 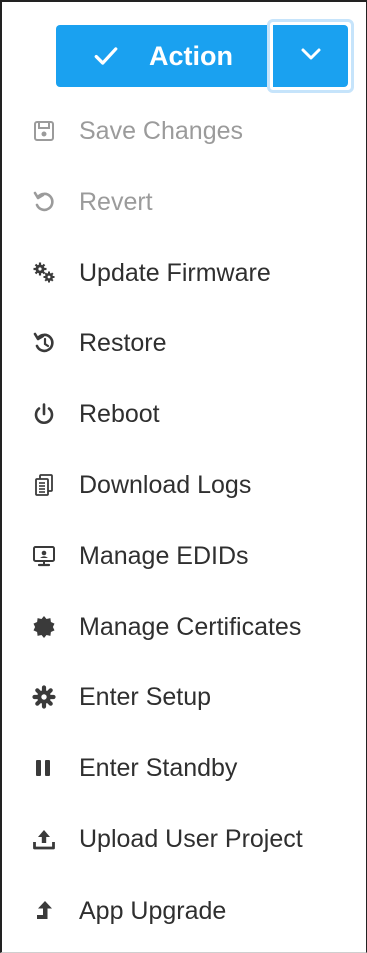 I want to click on menu-item-enter-standby: Enter Standby, so click(x=134, y=768).